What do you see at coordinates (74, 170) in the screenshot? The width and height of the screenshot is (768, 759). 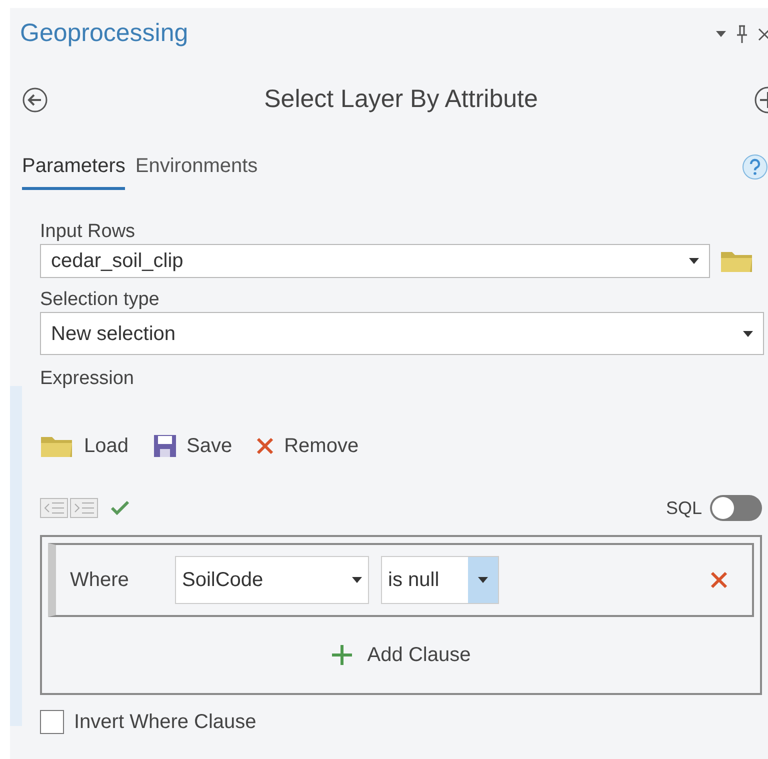 I see `tab: Parameters` at bounding box center [74, 170].